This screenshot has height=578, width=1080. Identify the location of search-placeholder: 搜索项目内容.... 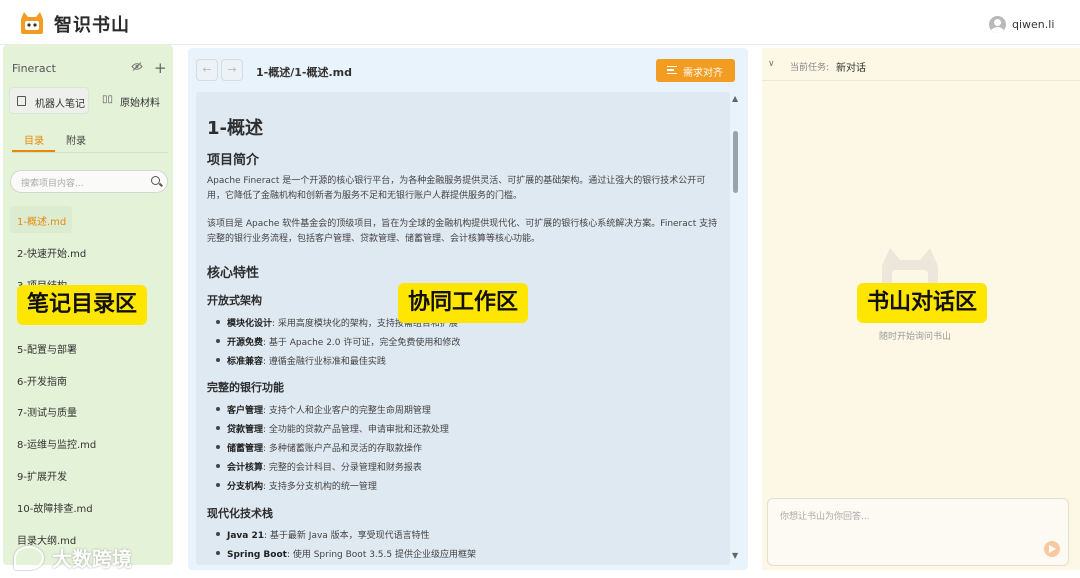
(52, 184).